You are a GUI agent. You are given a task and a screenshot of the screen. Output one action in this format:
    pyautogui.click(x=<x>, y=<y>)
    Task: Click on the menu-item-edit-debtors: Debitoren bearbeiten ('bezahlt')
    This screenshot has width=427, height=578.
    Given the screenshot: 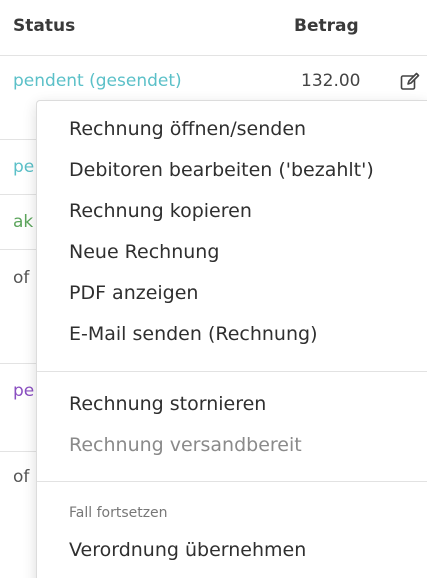 What is the action you would take?
    pyautogui.click(x=221, y=170)
    